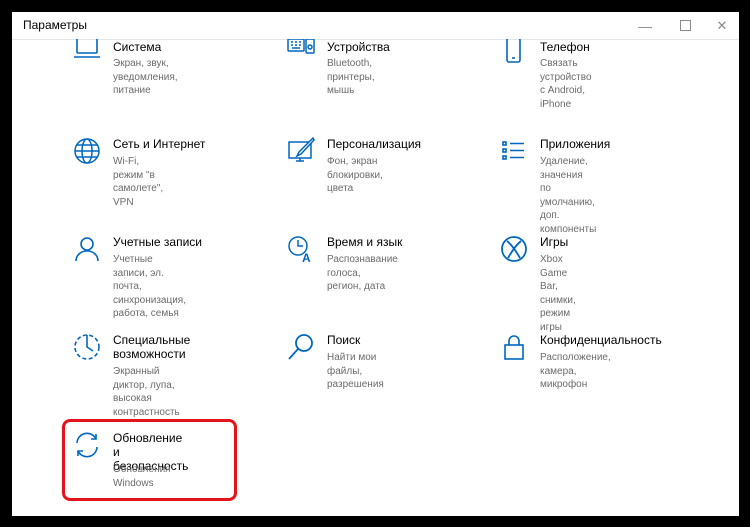  Describe the element at coordinates (87, 151) in the screenshot. I see `globe-icon` at that location.